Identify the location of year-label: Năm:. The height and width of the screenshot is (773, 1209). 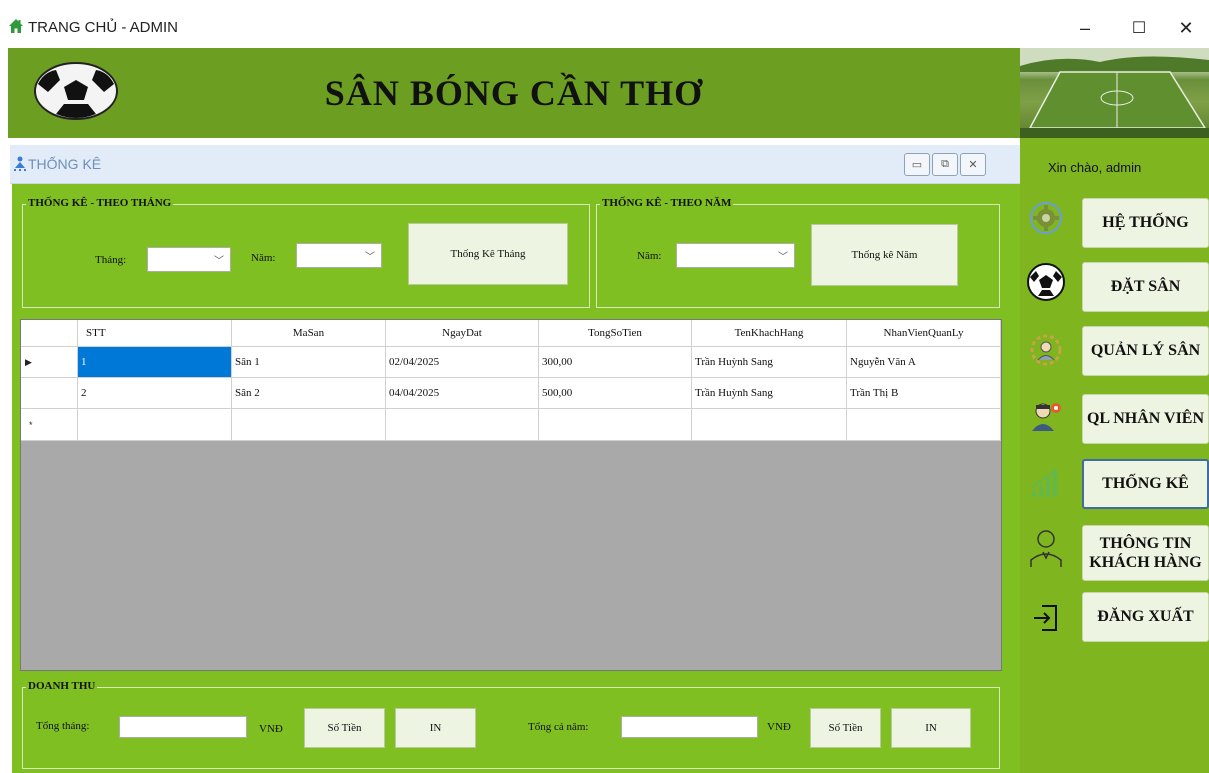
(263, 258).